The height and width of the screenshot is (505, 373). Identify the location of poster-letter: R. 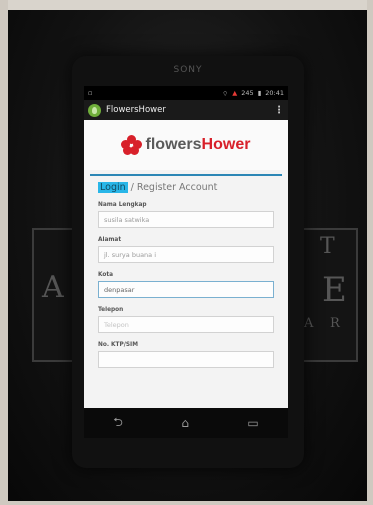
(335, 323).